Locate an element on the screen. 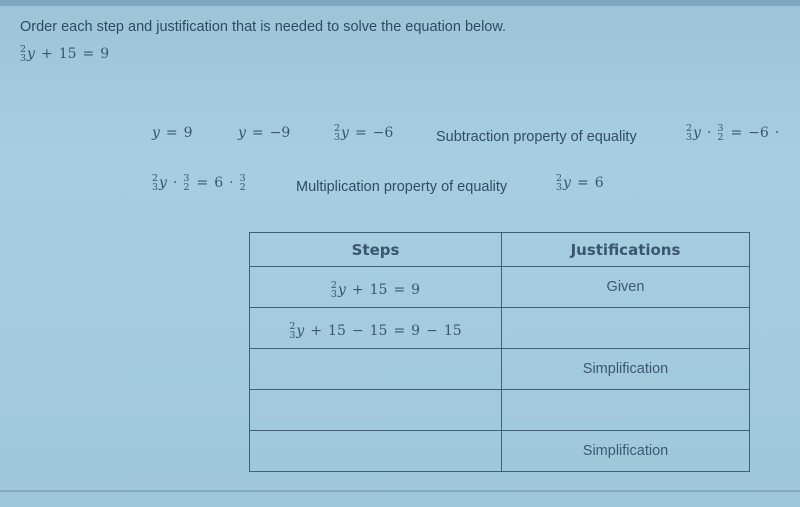  screen-bottom-edge is located at coordinates (400, 491).